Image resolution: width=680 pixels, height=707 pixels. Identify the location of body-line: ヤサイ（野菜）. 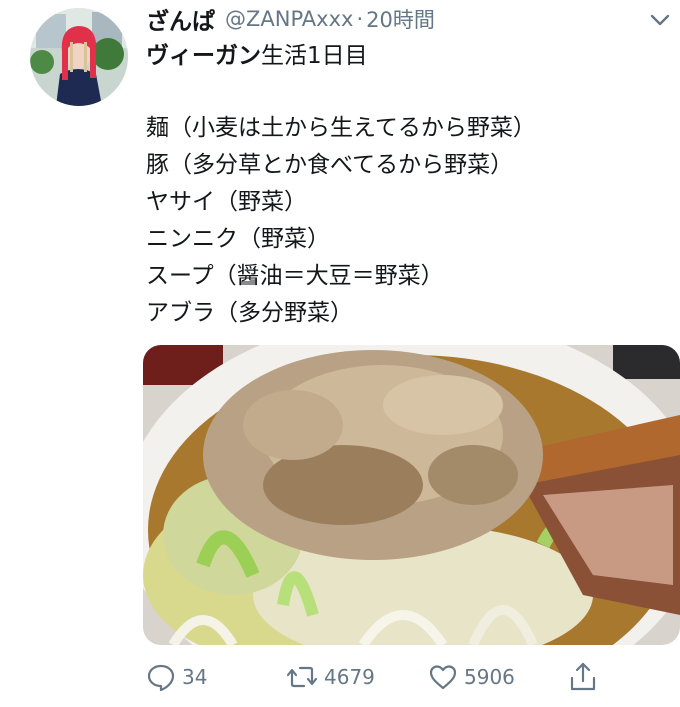
(226, 202).